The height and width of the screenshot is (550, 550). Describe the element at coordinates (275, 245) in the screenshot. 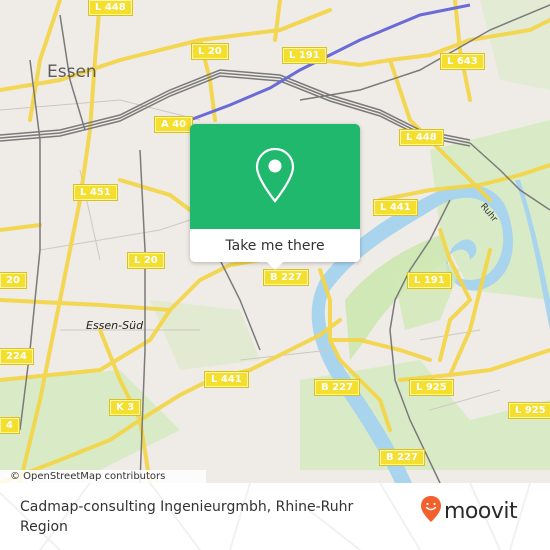

I see `take-me-there-button: Take me there` at that location.